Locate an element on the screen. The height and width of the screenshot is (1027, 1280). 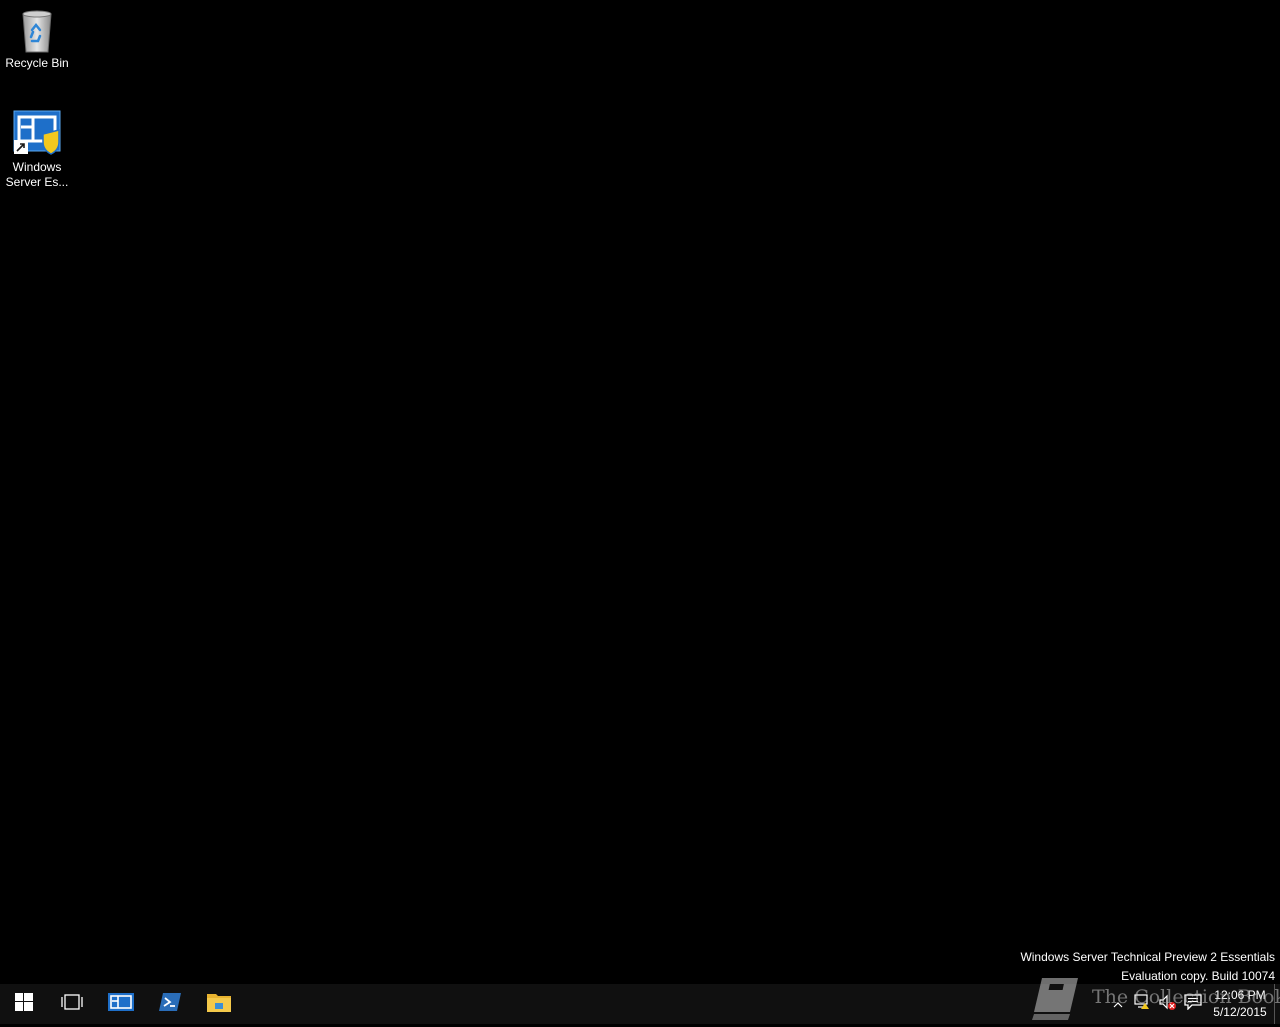
action-center-button is located at coordinates (1193, 1004).